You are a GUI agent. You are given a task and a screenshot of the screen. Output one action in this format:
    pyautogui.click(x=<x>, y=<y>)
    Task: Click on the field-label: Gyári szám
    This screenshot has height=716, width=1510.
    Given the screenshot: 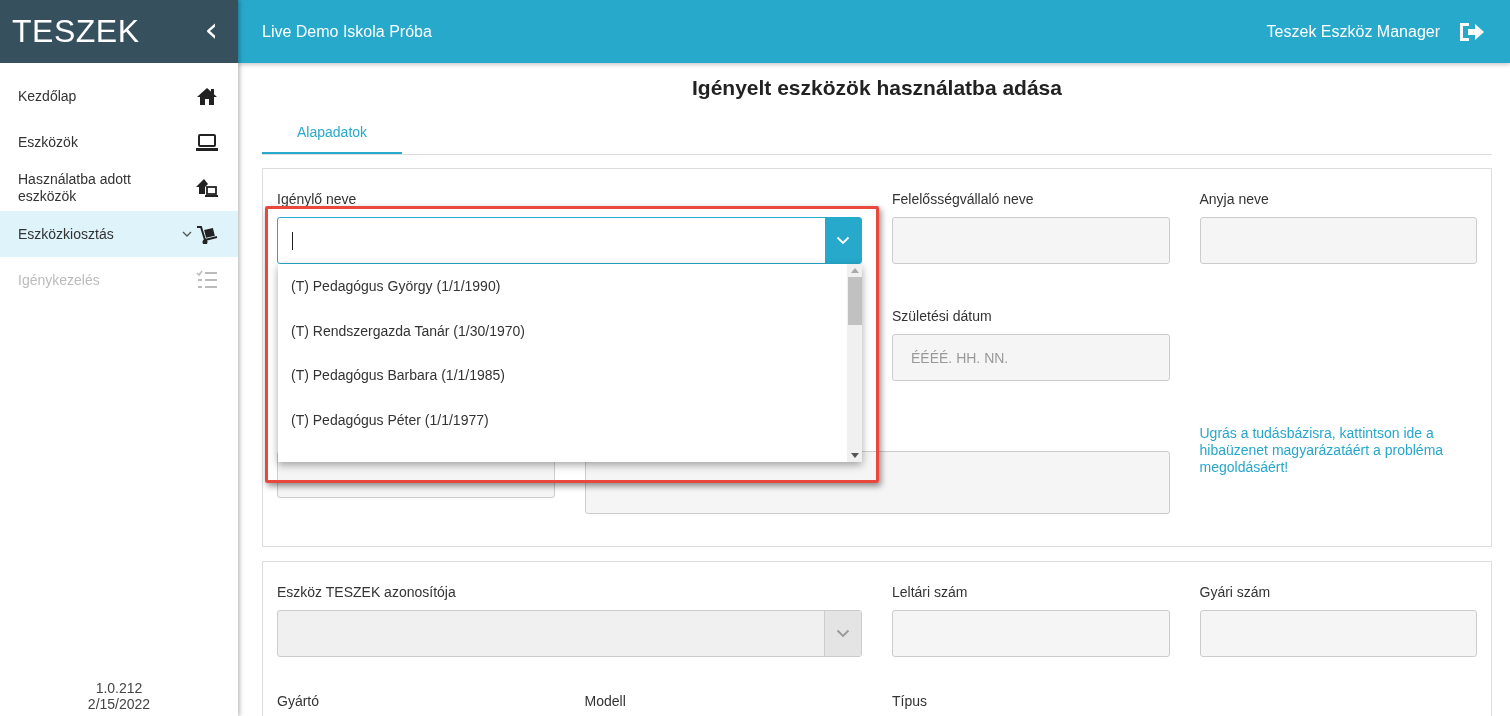 What is the action you would take?
    pyautogui.click(x=1235, y=593)
    